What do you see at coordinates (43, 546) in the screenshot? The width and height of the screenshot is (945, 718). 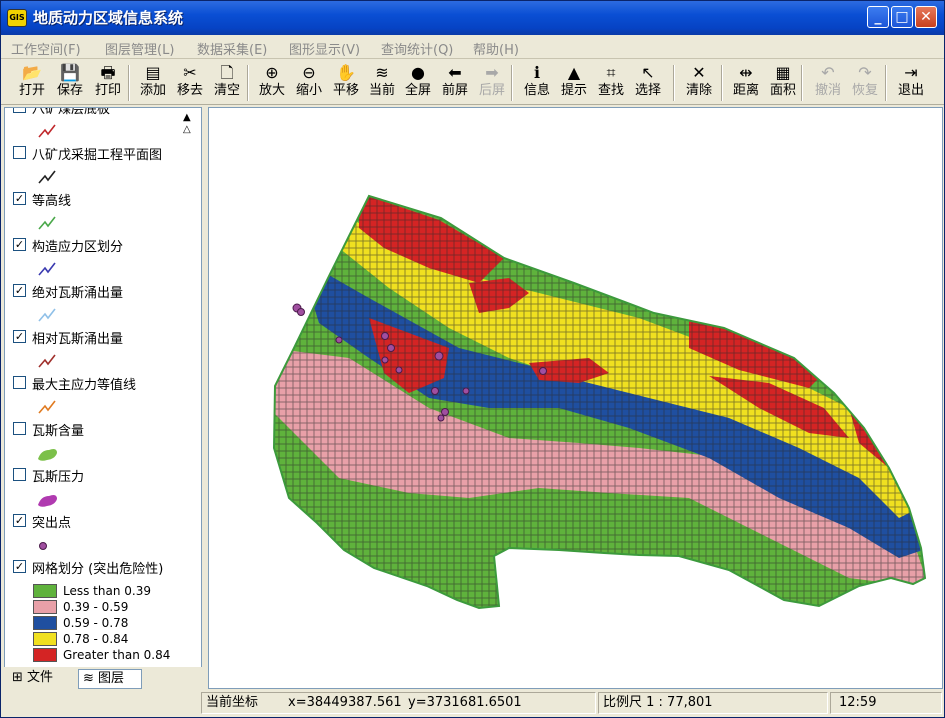 I see `point-symbol-icon` at bounding box center [43, 546].